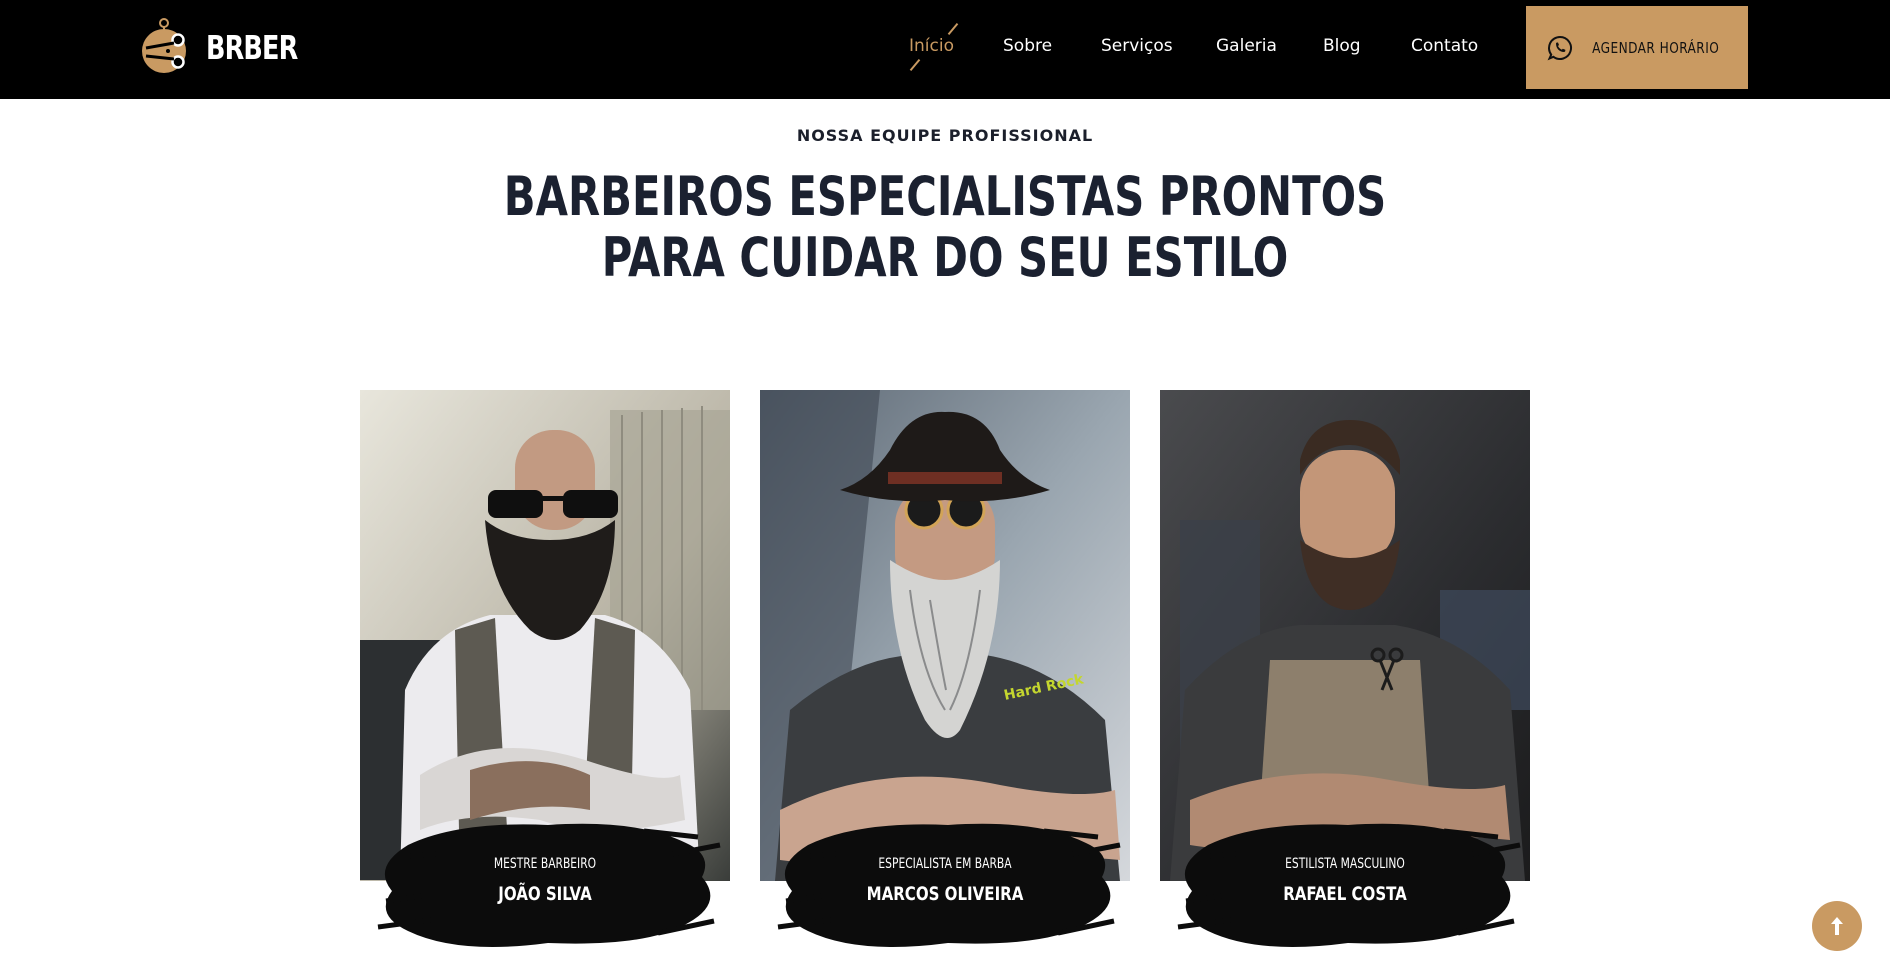  What do you see at coordinates (545, 864) in the screenshot?
I see `barber-role: MESTRE BARBEIRO` at bounding box center [545, 864].